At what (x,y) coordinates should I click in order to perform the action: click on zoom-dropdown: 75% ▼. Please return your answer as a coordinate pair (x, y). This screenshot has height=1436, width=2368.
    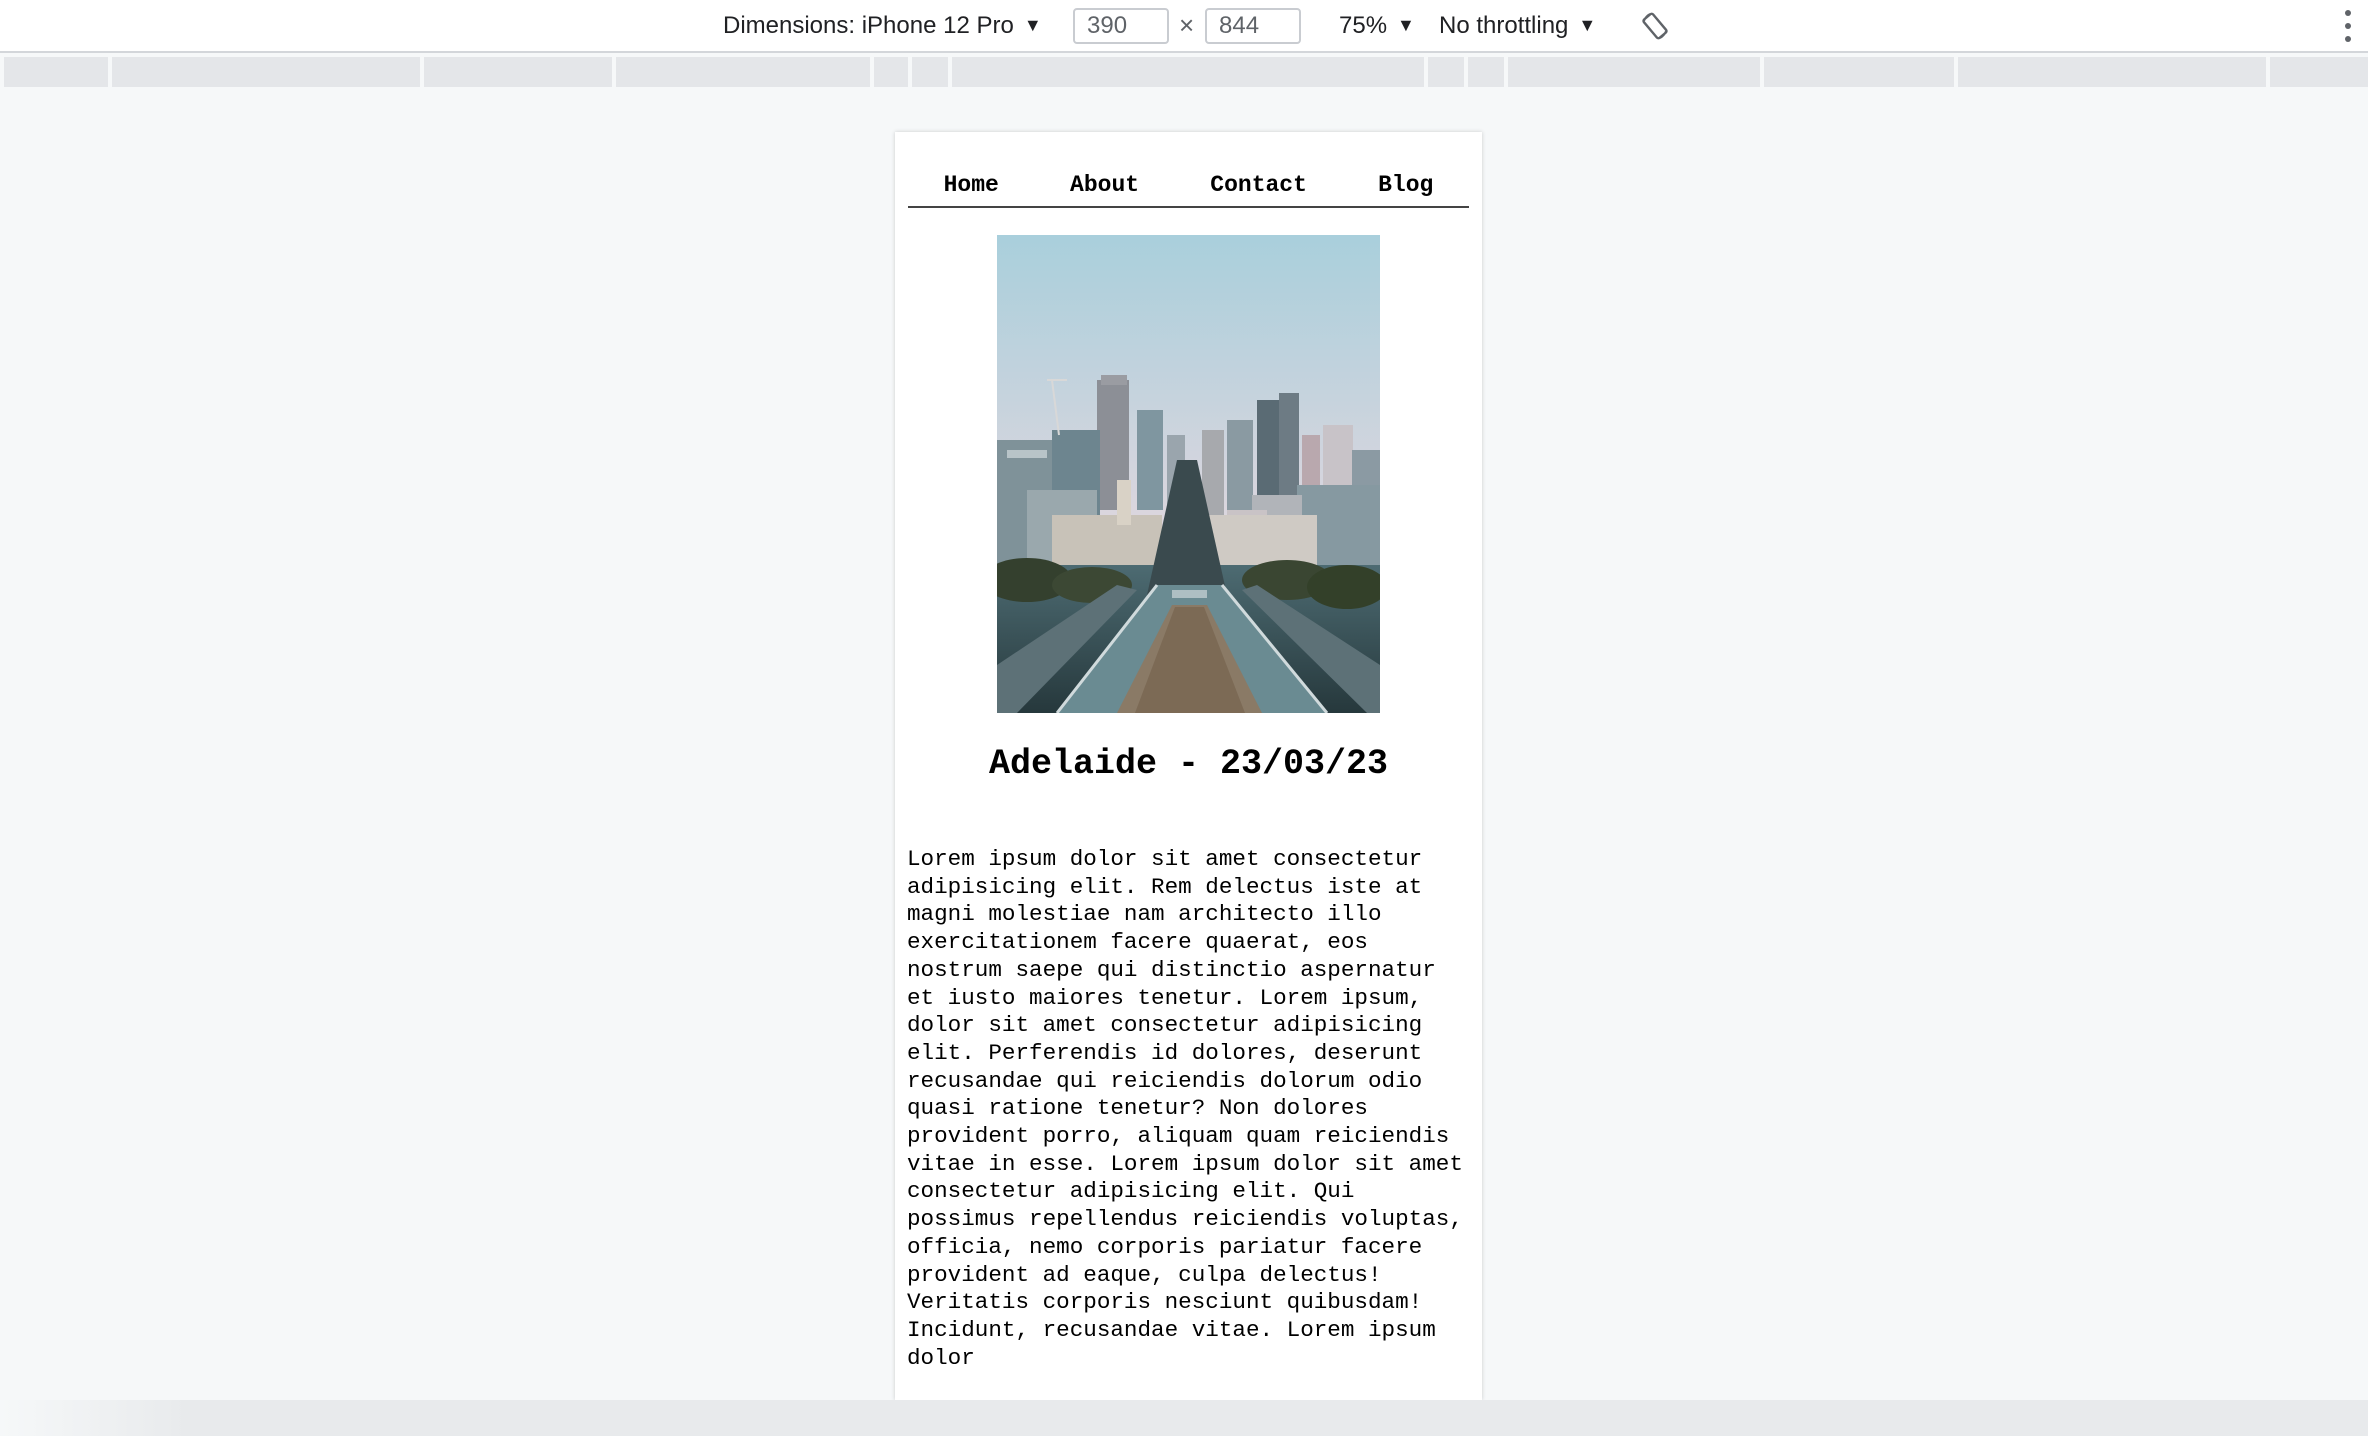
    Looking at the image, I should click on (1377, 25).